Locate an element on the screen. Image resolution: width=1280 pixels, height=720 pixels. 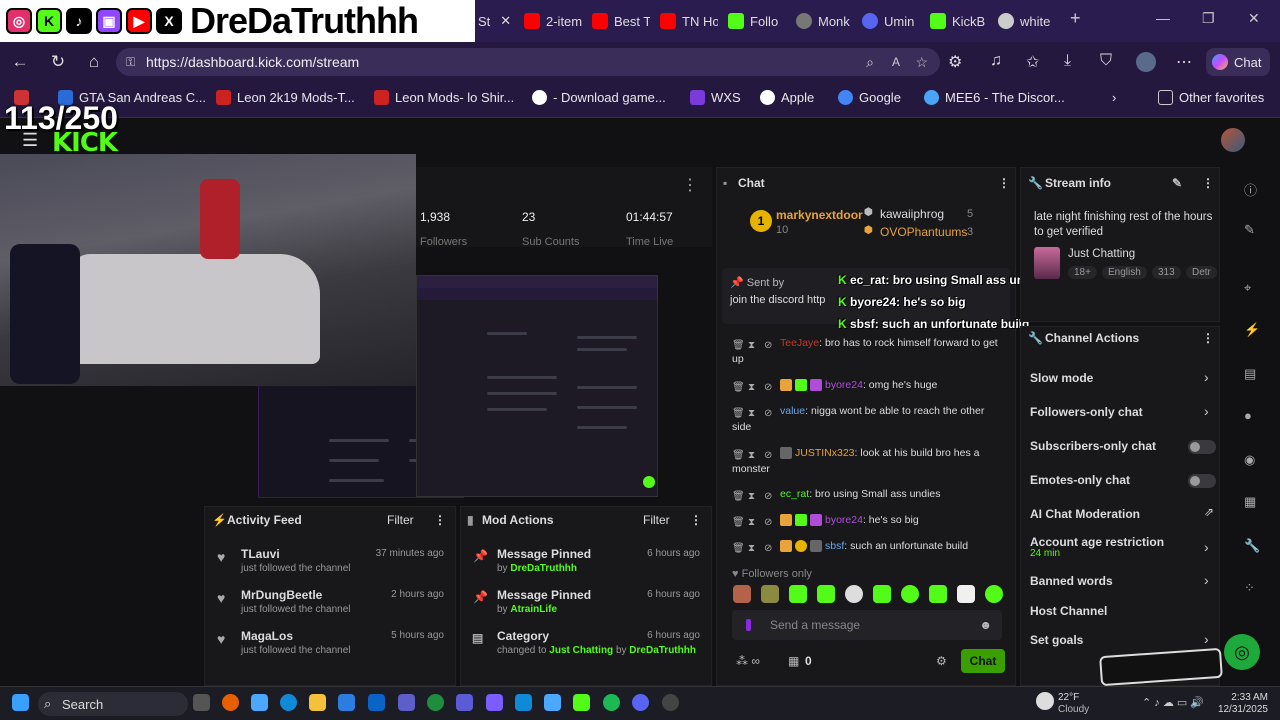
chat-username: JUSTINx323 is located at coordinates (825, 453).